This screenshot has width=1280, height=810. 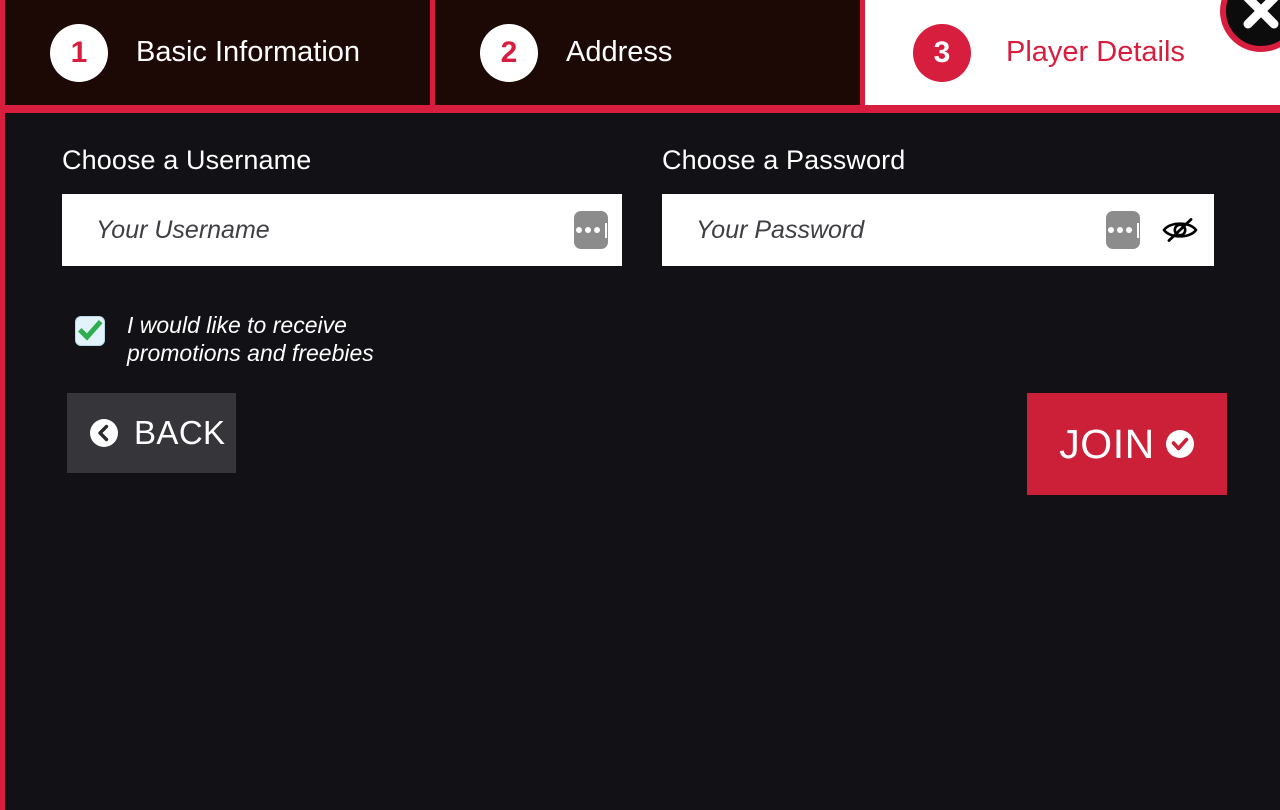 I want to click on username-input-shell, so click(x=342, y=230).